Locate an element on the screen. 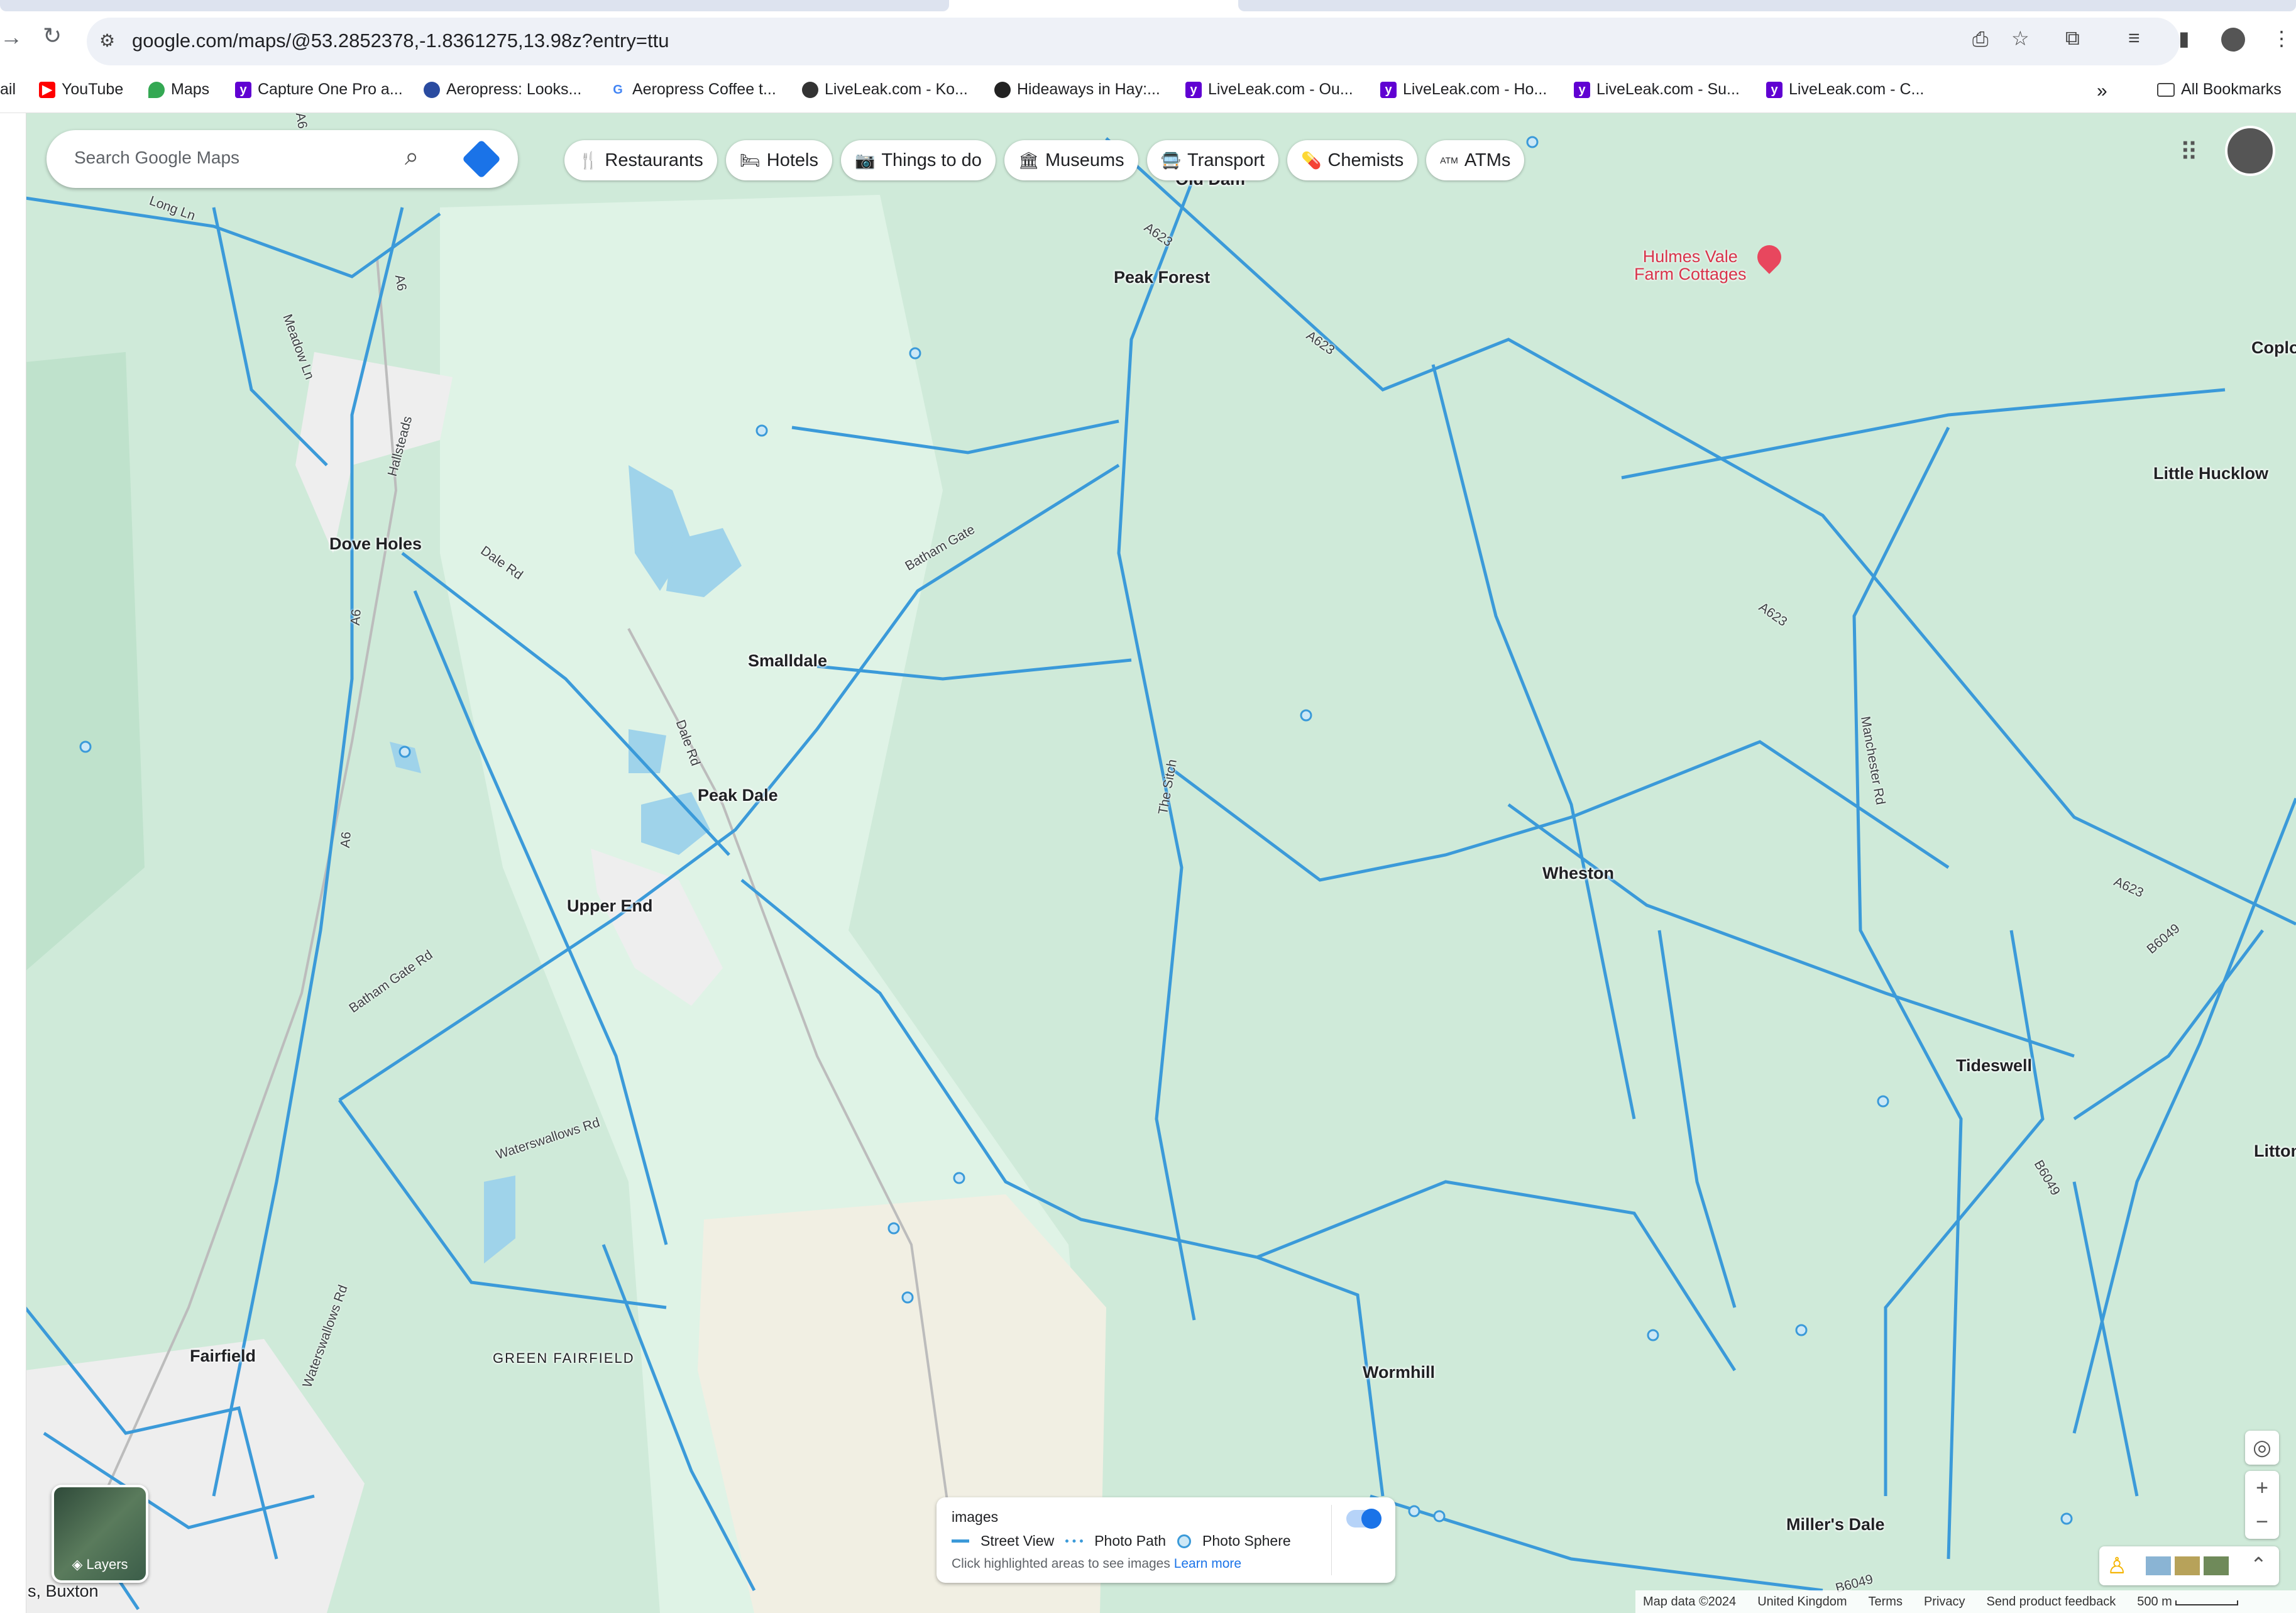 This screenshot has width=2296, height=1613. scale-bar-line is located at coordinates (2207, 1603).